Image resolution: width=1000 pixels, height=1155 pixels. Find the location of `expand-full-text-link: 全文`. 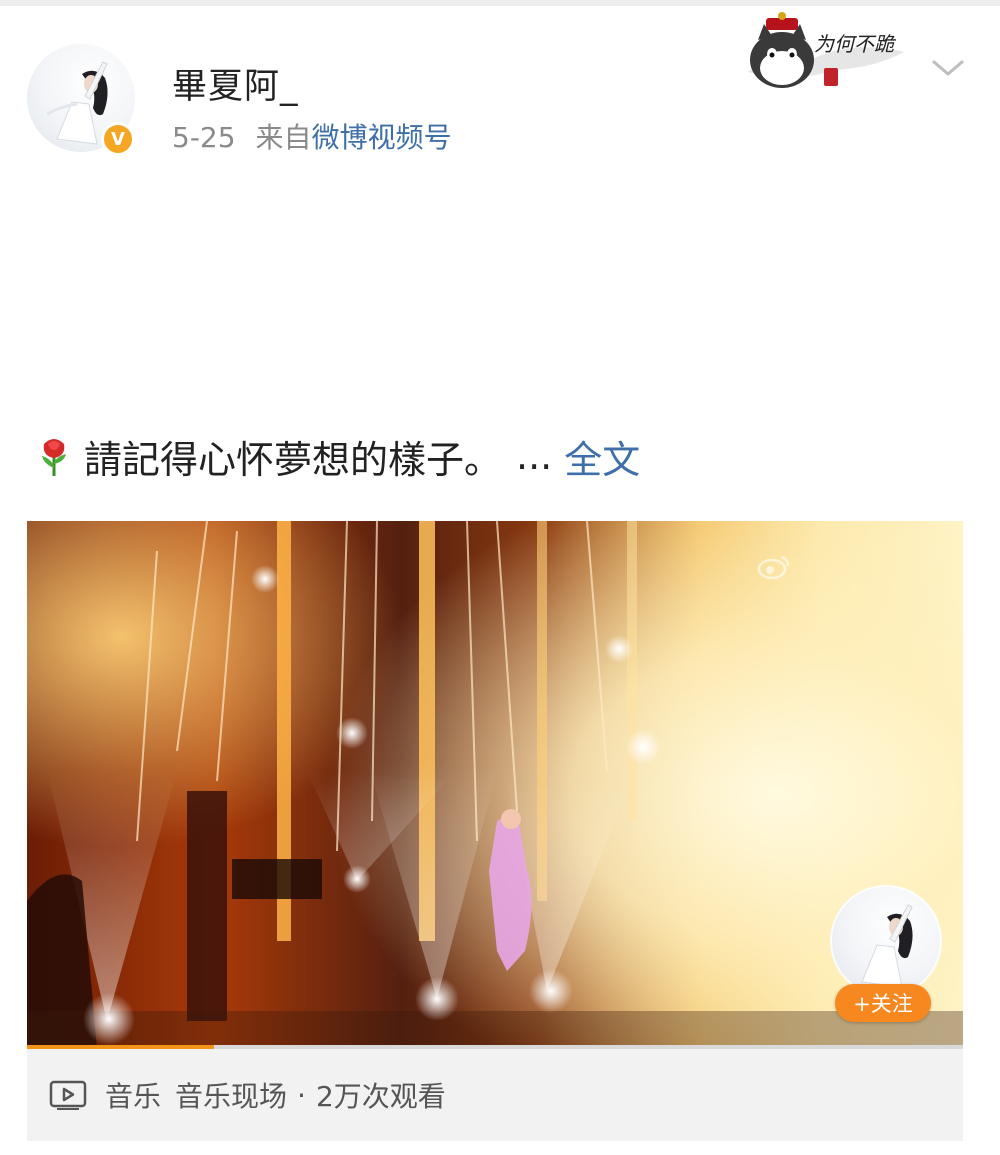

expand-full-text-link: 全文 is located at coordinates (602, 456).